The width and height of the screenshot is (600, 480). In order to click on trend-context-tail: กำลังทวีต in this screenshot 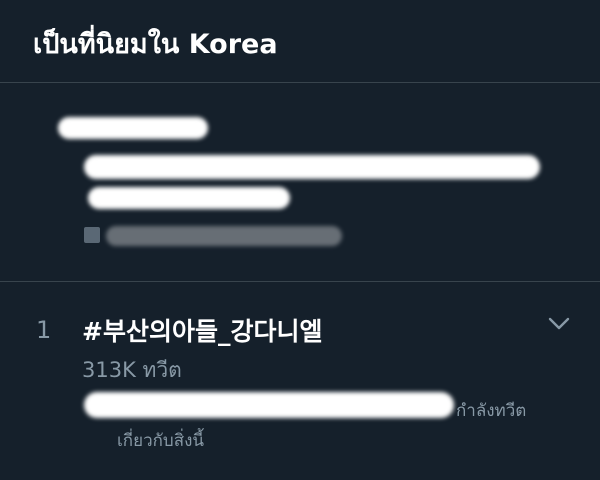, I will do `click(491, 411)`.